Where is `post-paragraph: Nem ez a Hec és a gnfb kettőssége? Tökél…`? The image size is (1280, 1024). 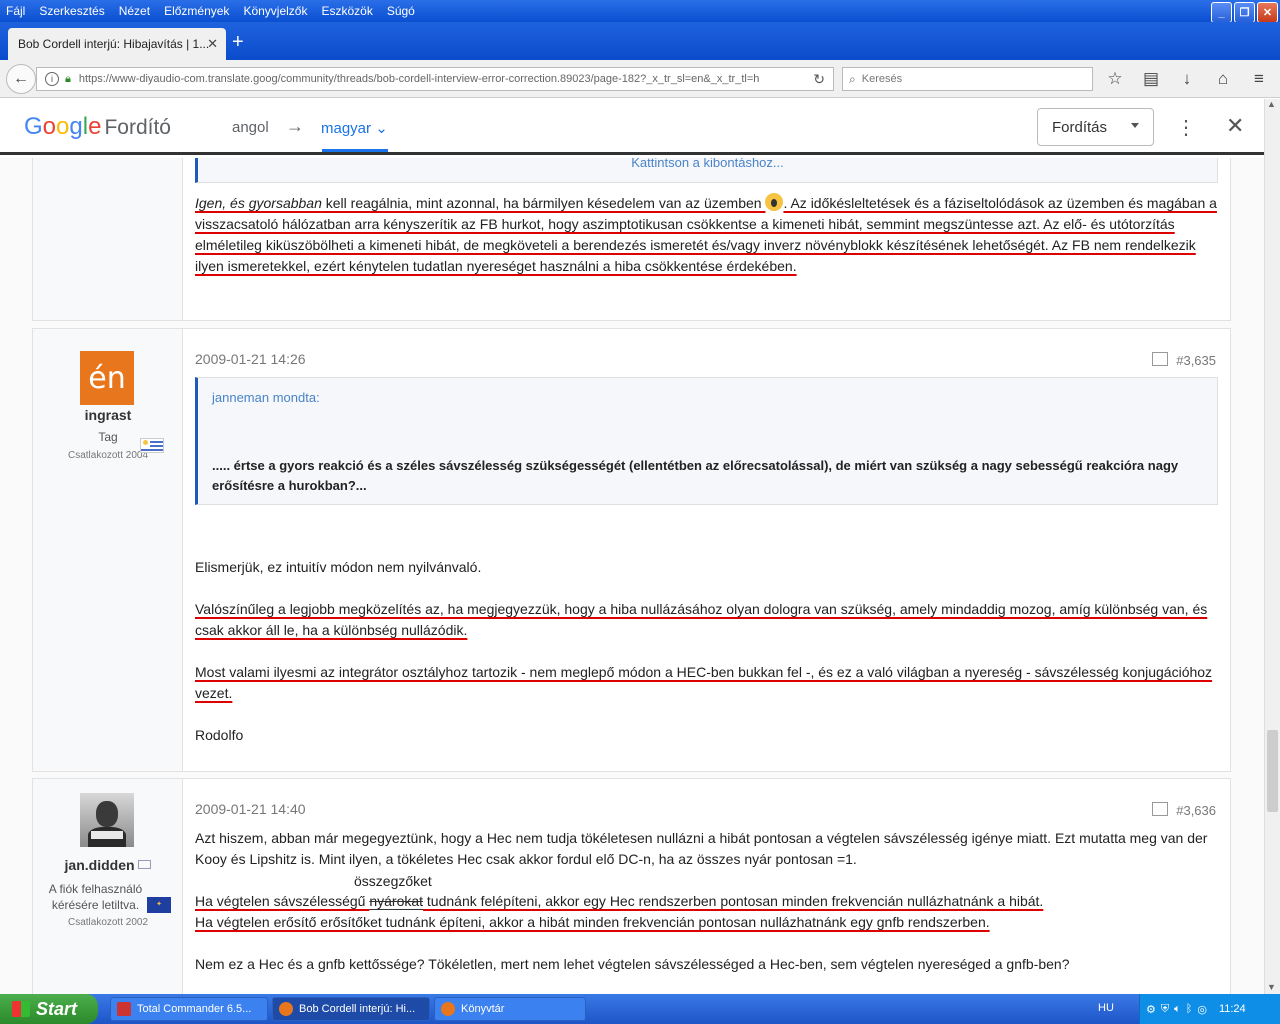 post-paragraph: Nem ez a Hec és a gnfb kettőssége? Tökél… is located at coordinates (632, 964).